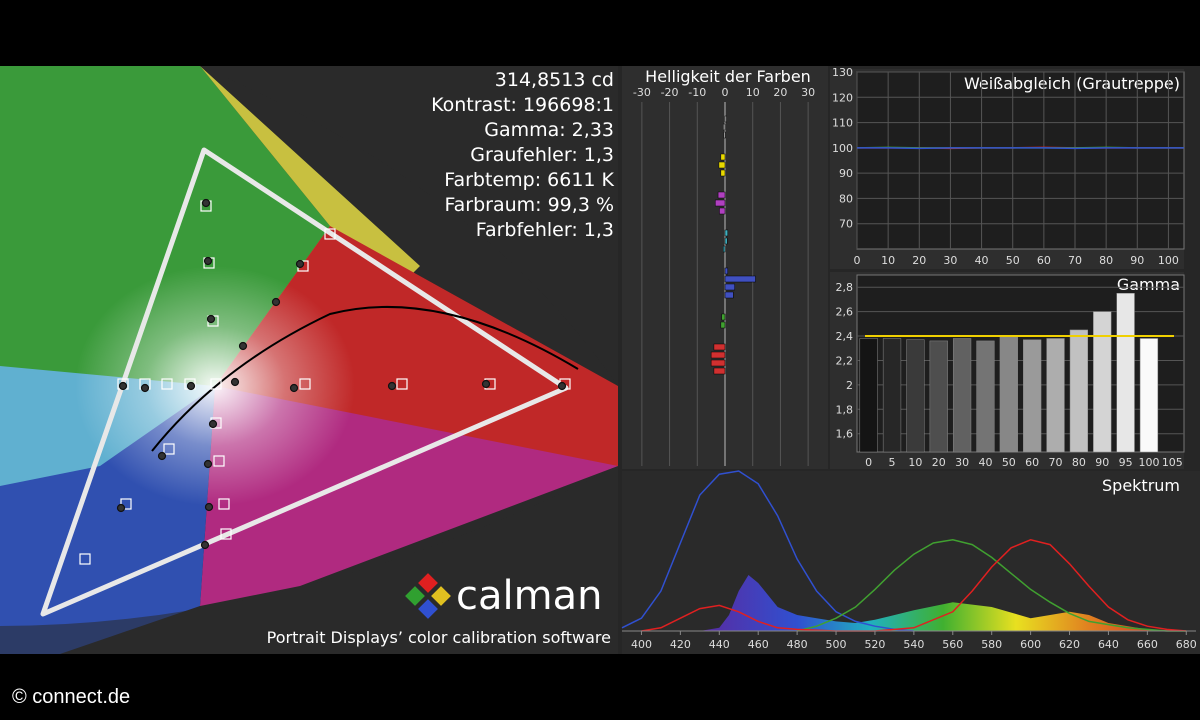  Describe the element at coordinates (1186, 644) in the screenshot. I see `spectrum-x-tick: 680` at that location.